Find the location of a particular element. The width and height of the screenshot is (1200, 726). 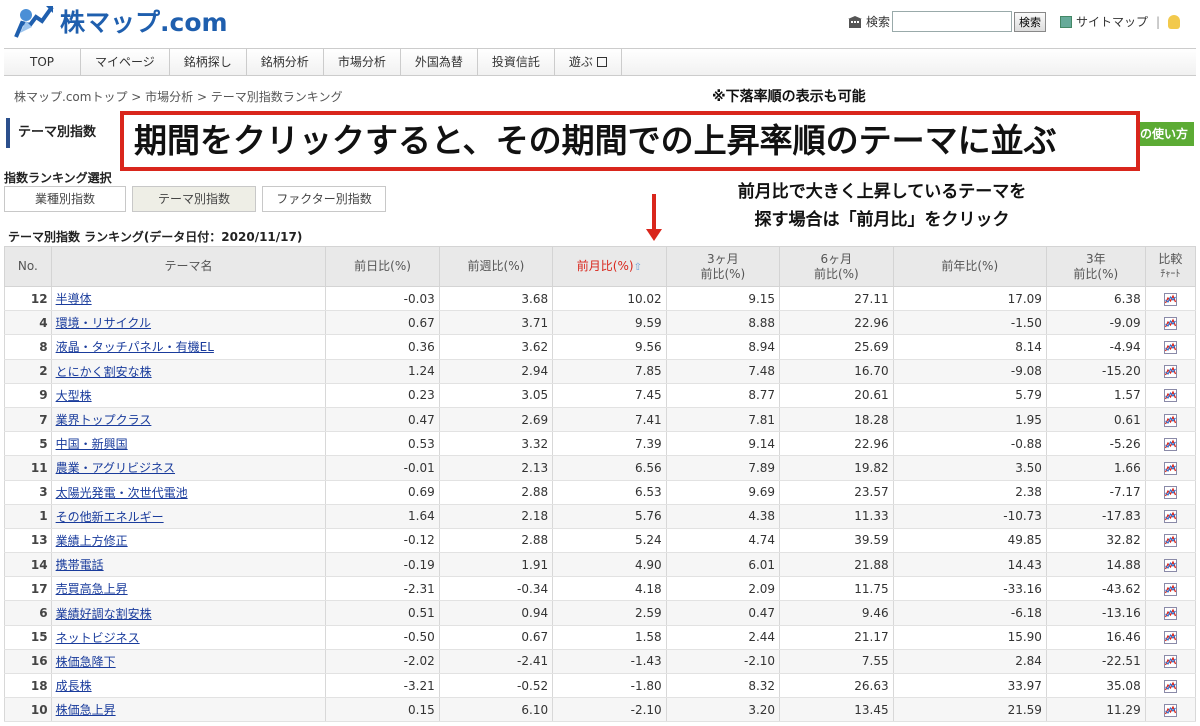

theme-link: 環境・リサイクル is located at coordinates (103, 323).